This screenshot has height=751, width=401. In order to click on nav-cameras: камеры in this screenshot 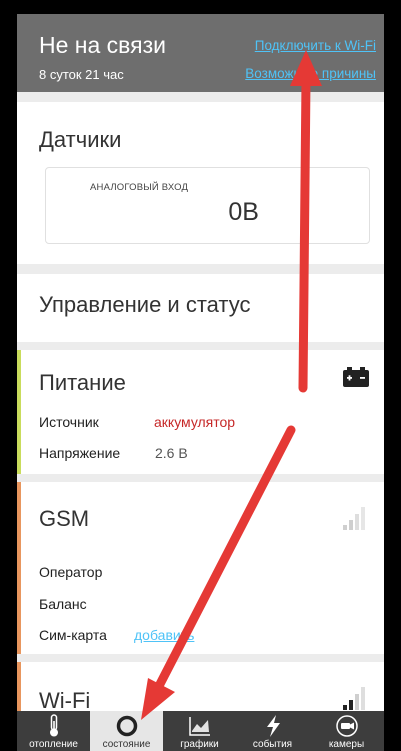, I will do `click(346, 731)`.